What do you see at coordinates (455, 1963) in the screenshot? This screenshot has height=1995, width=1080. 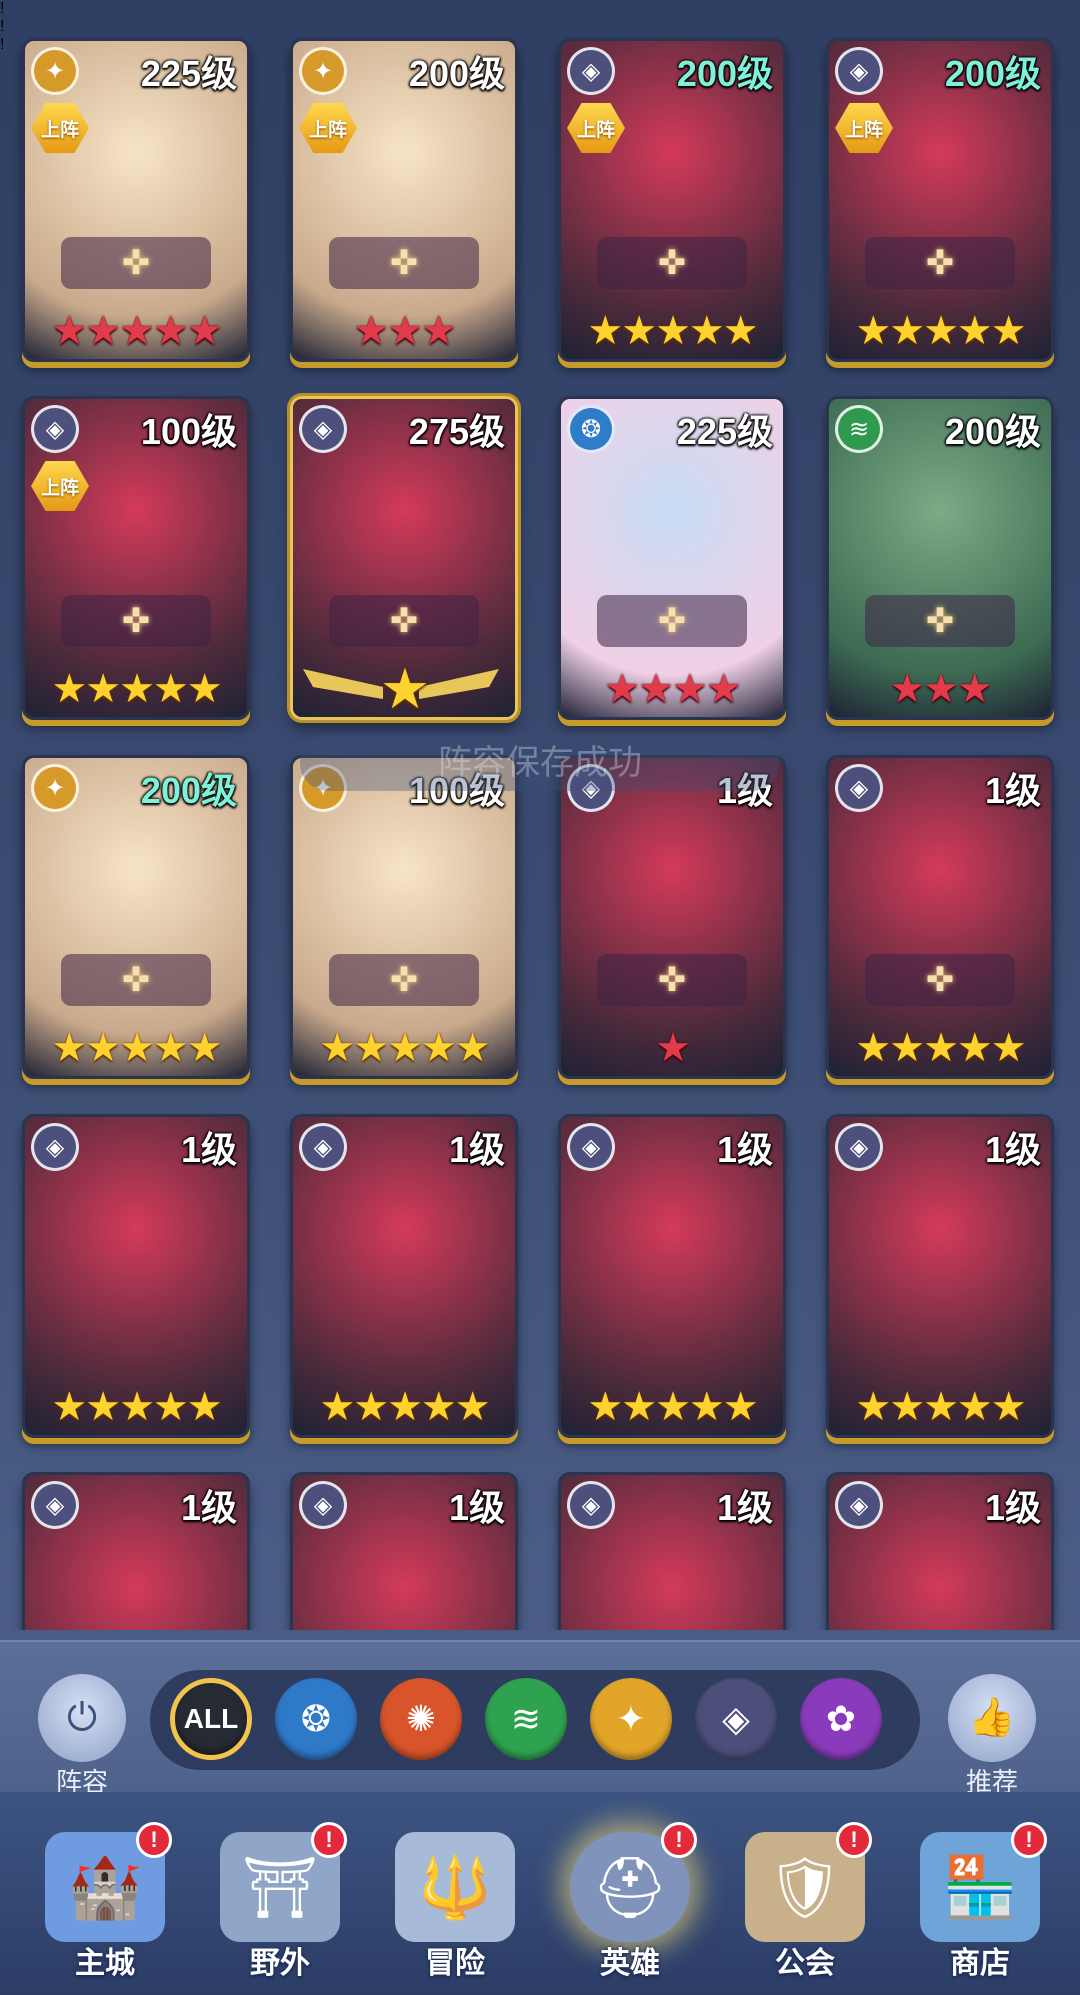 I see `nav-label: 冒险` at bounding box center [455, 1963].